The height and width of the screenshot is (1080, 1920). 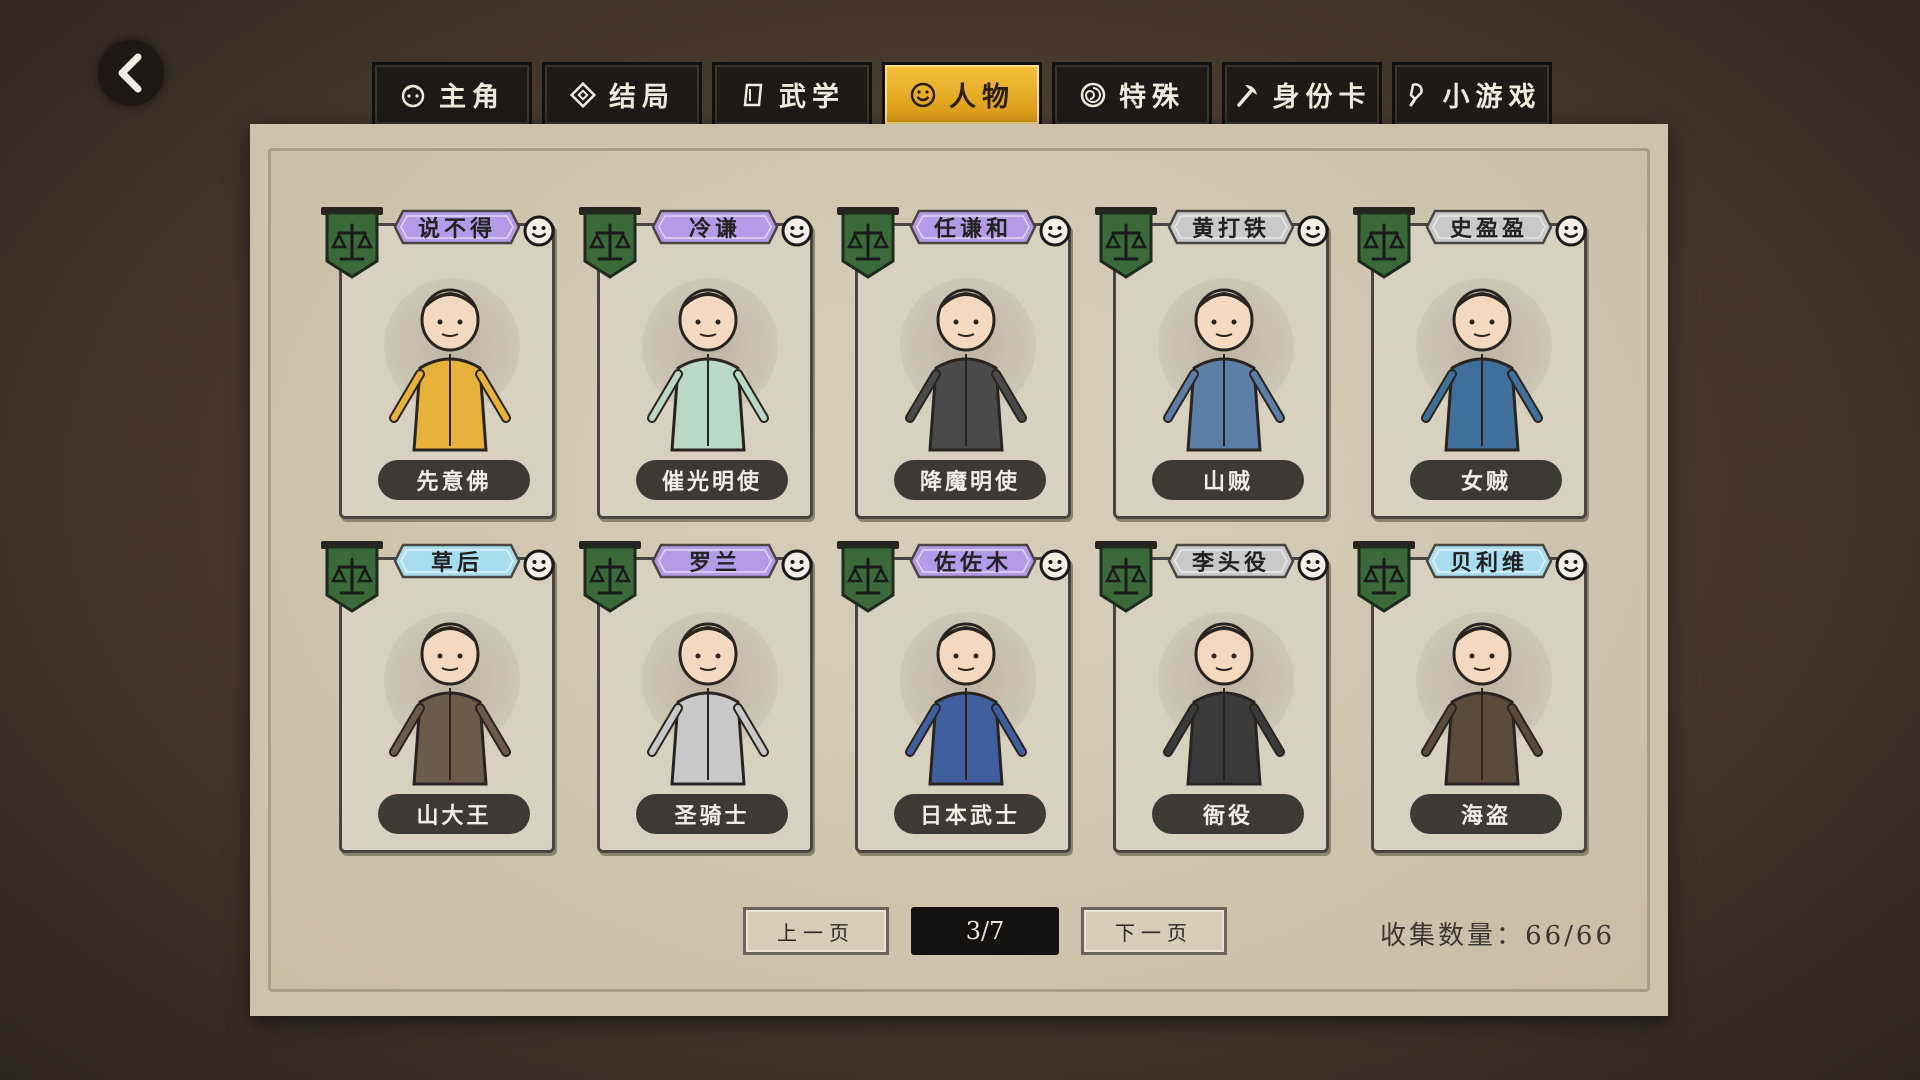 I want to click on character-tag: 草后, so click(x=457, y=561).